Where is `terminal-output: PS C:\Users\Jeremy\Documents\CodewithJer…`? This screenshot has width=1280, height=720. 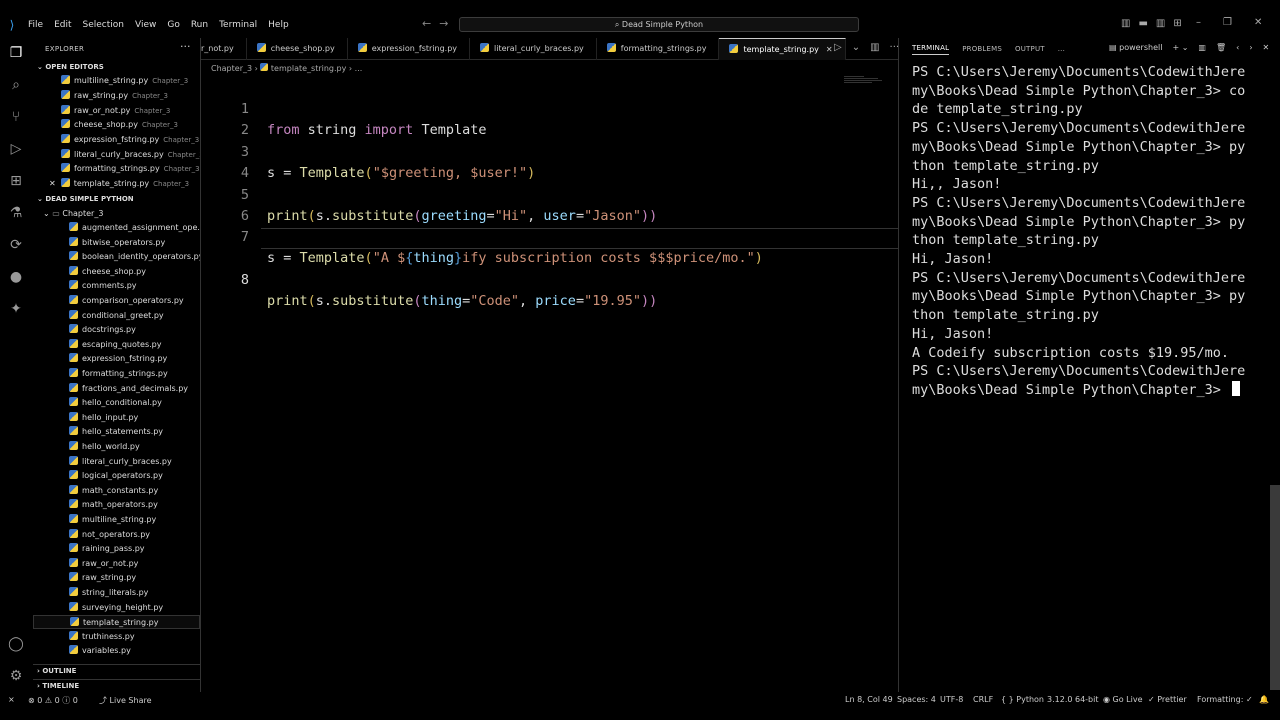
terminal-output: PS C:\Users\Jeremy\Documents\CodewithJer… is located at coordinates (1093, 231).